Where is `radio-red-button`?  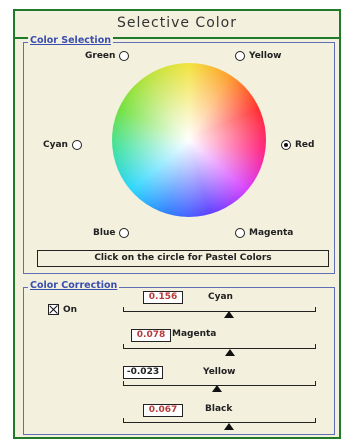
radio-red-button is located at coordinates (286, 145).